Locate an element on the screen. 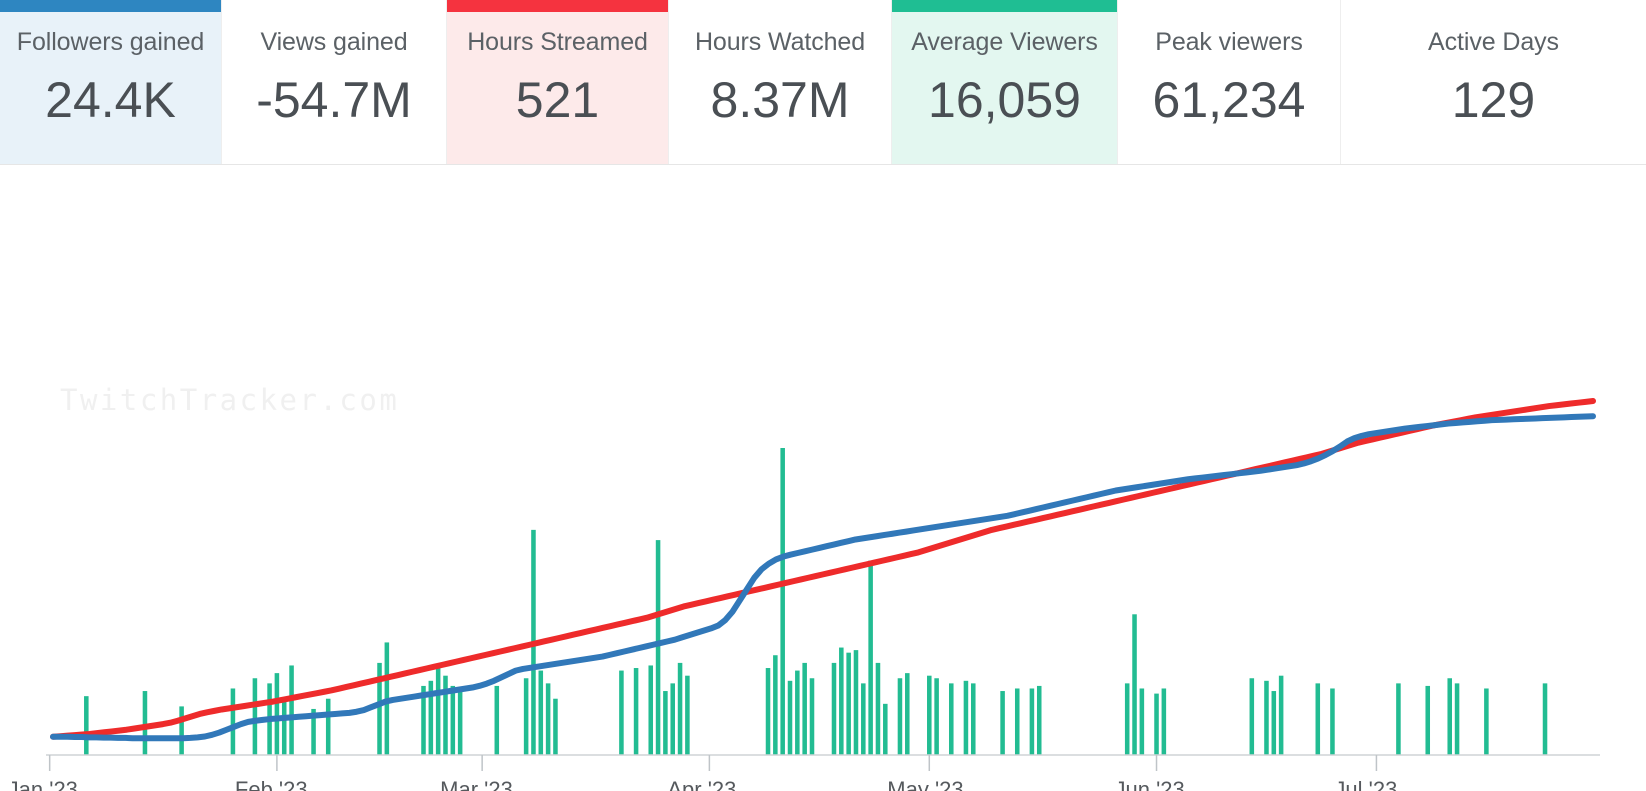 This screenshot has height=791, width=1646. stat-card-label: Followers gained is located at coordinates (110, 42).